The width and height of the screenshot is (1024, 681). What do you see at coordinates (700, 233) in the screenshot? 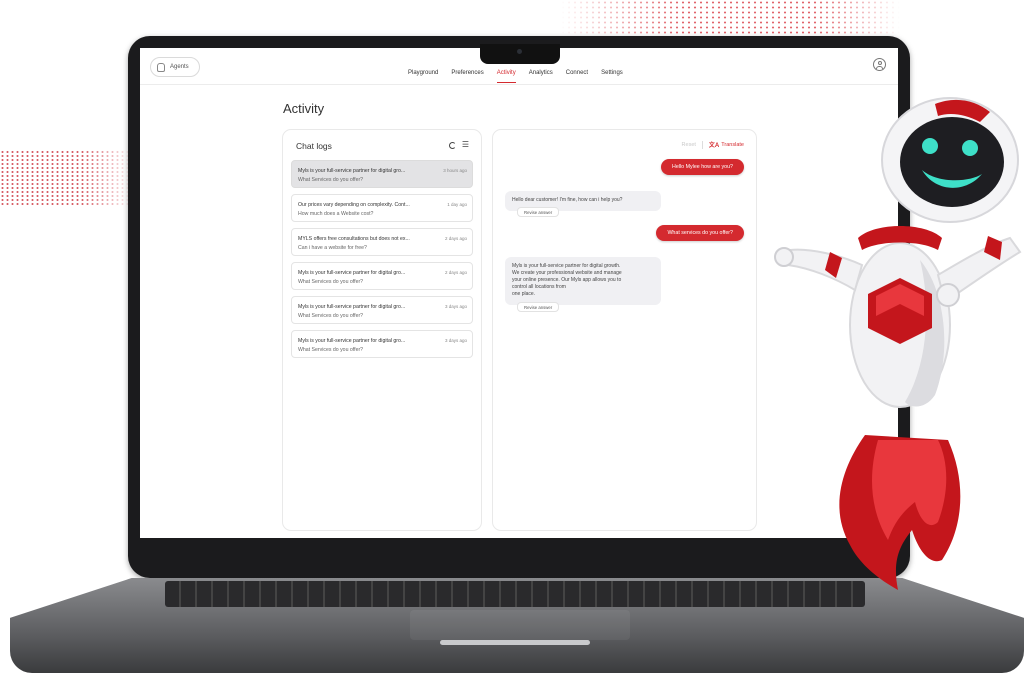
I see `user-message: What services do you offer?` at bounding box center [700, 233].